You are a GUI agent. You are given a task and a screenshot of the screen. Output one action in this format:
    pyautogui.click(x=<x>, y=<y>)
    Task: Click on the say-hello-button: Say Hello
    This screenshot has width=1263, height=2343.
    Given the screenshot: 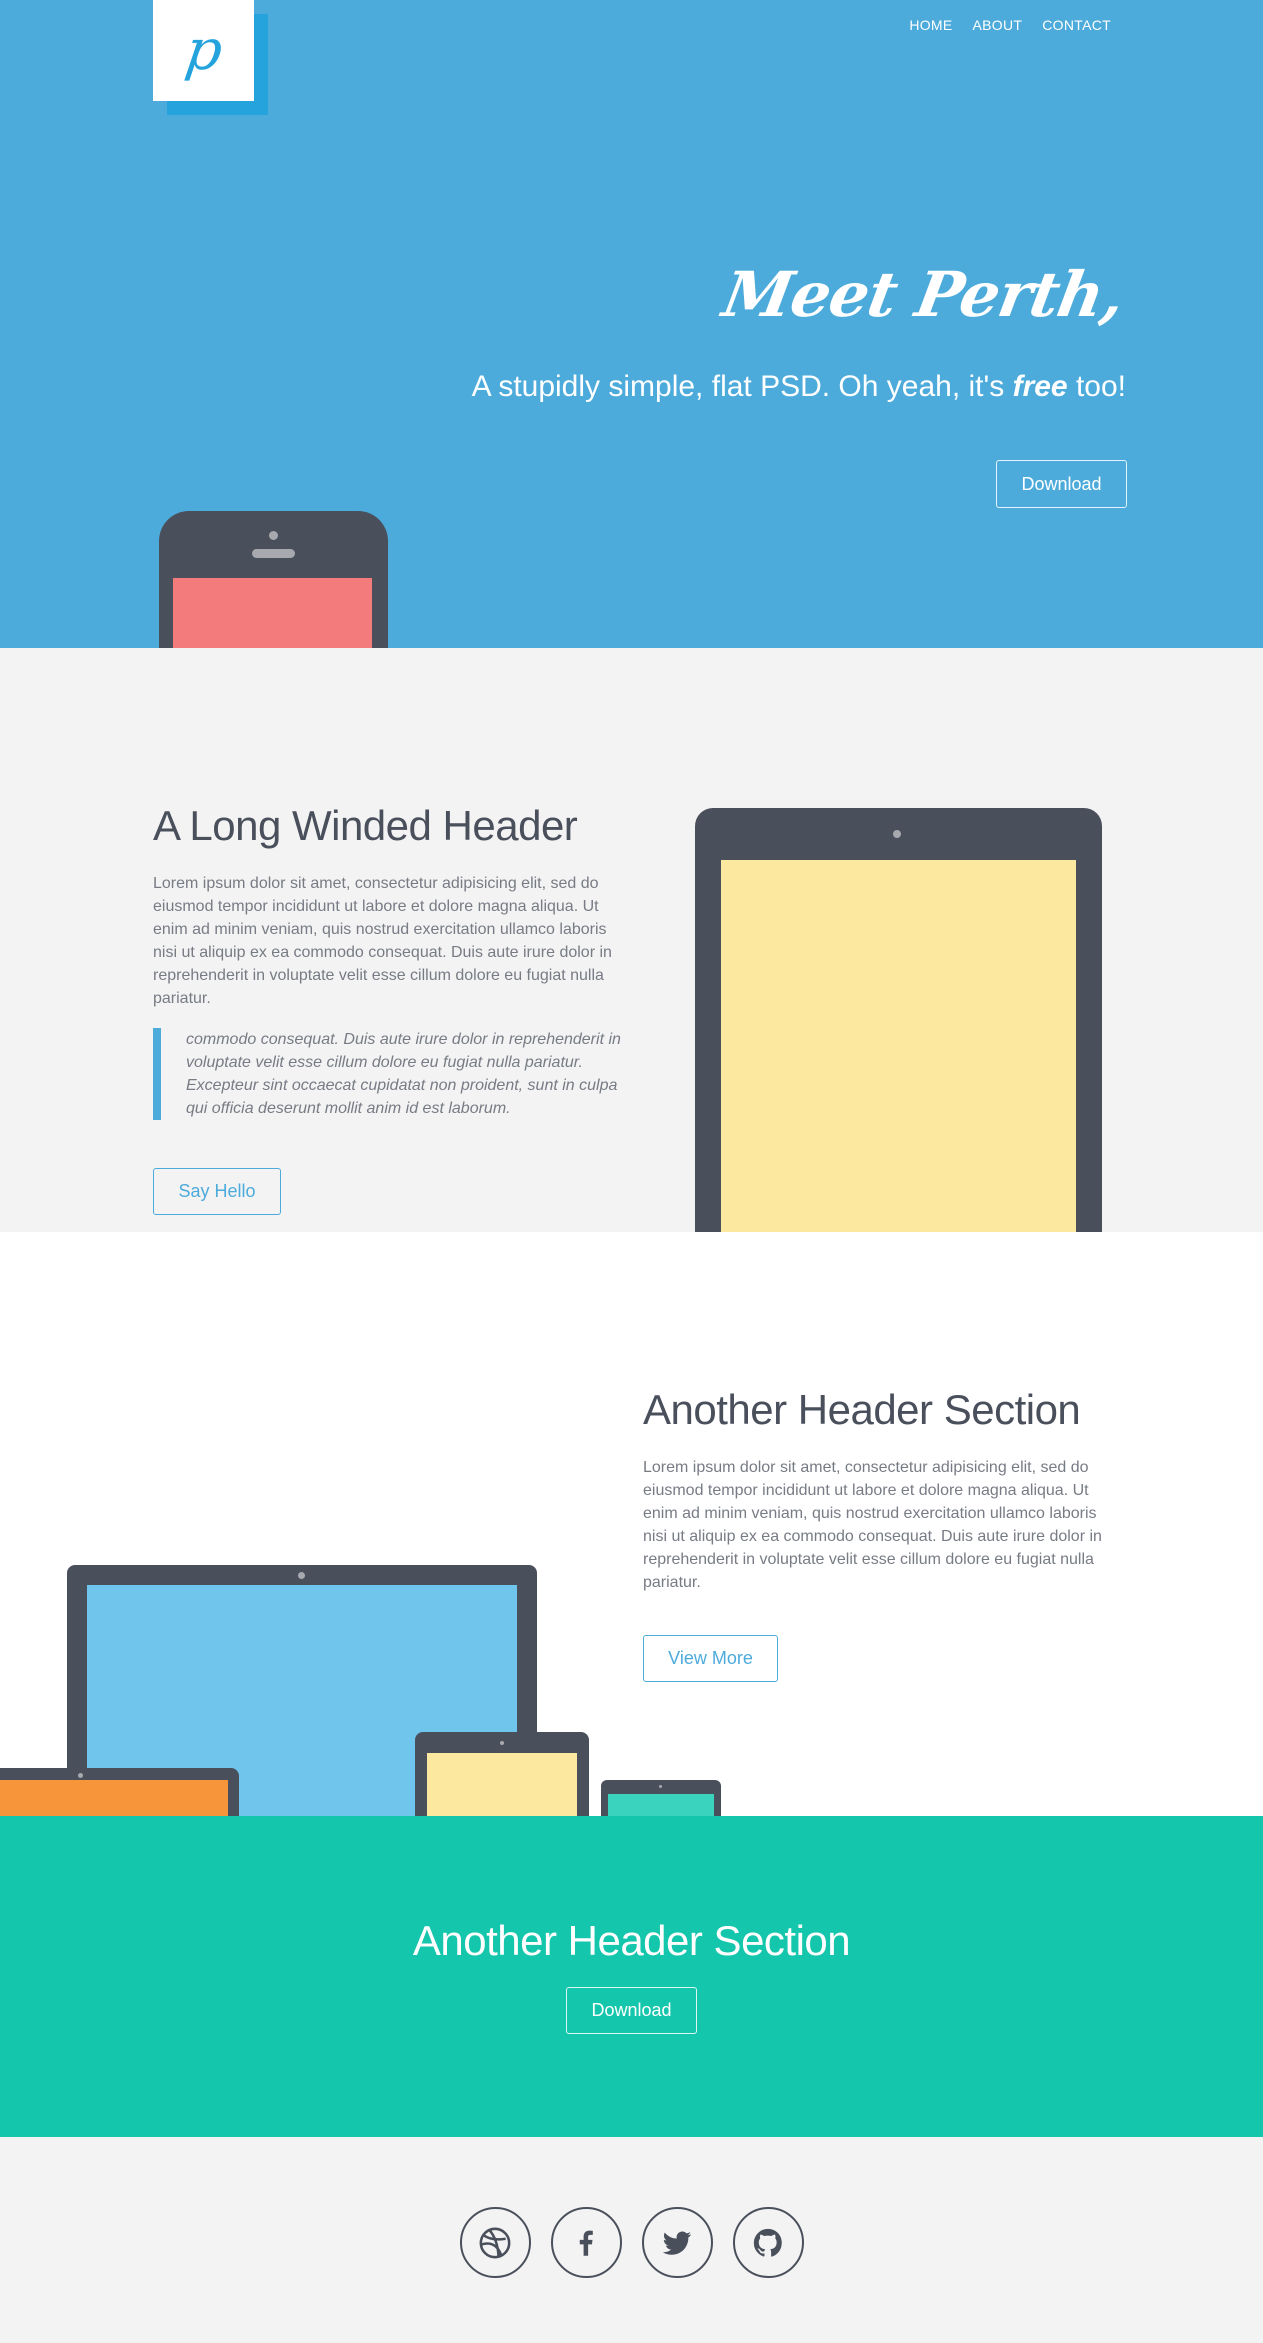 What is the action you would take?
    pyautogui.click(x=217, y=1191)
    